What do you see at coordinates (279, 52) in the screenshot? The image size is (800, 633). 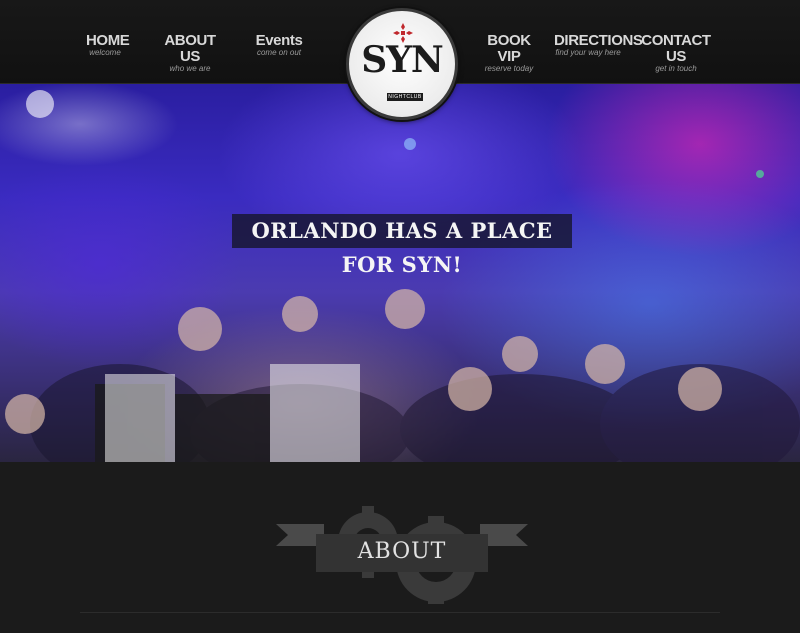 I see `nav-events-sub: come on out` at bounding box center [279, 52].